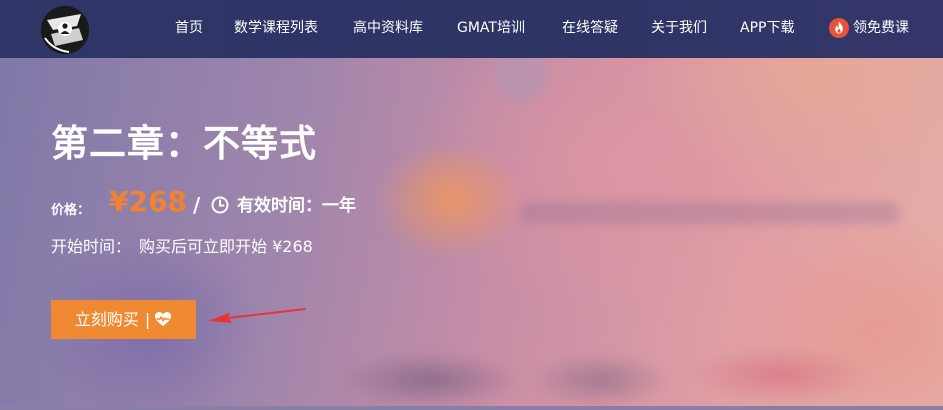 This screenshot has height=410, width=943. Describe the element at coordinates (71, 210) in the screenshot. I see `price-label: 价格：` at that location.